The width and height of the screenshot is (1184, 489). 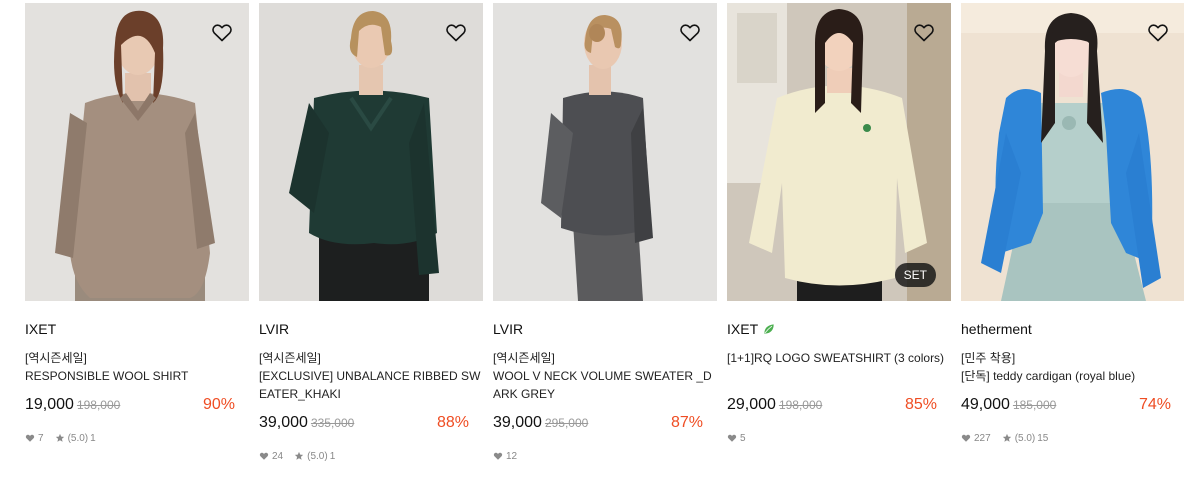 What do you see at coordinates (976, 438) in the screenshot?
I see `likes-count: 227` at bounding box center [976, 438].